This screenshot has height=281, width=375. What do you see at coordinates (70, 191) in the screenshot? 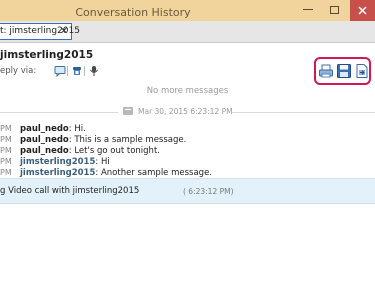
I see `call-notice-text: g Video call with jimsterling2015` at bounding box center [70, 191].